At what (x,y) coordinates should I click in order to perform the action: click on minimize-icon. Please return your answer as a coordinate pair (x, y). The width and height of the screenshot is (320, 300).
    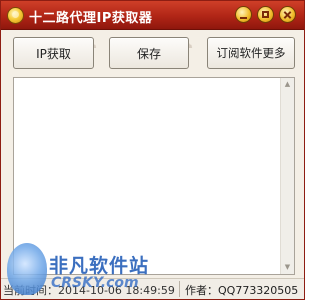
    Looking at the image, I should click on (243, 18).